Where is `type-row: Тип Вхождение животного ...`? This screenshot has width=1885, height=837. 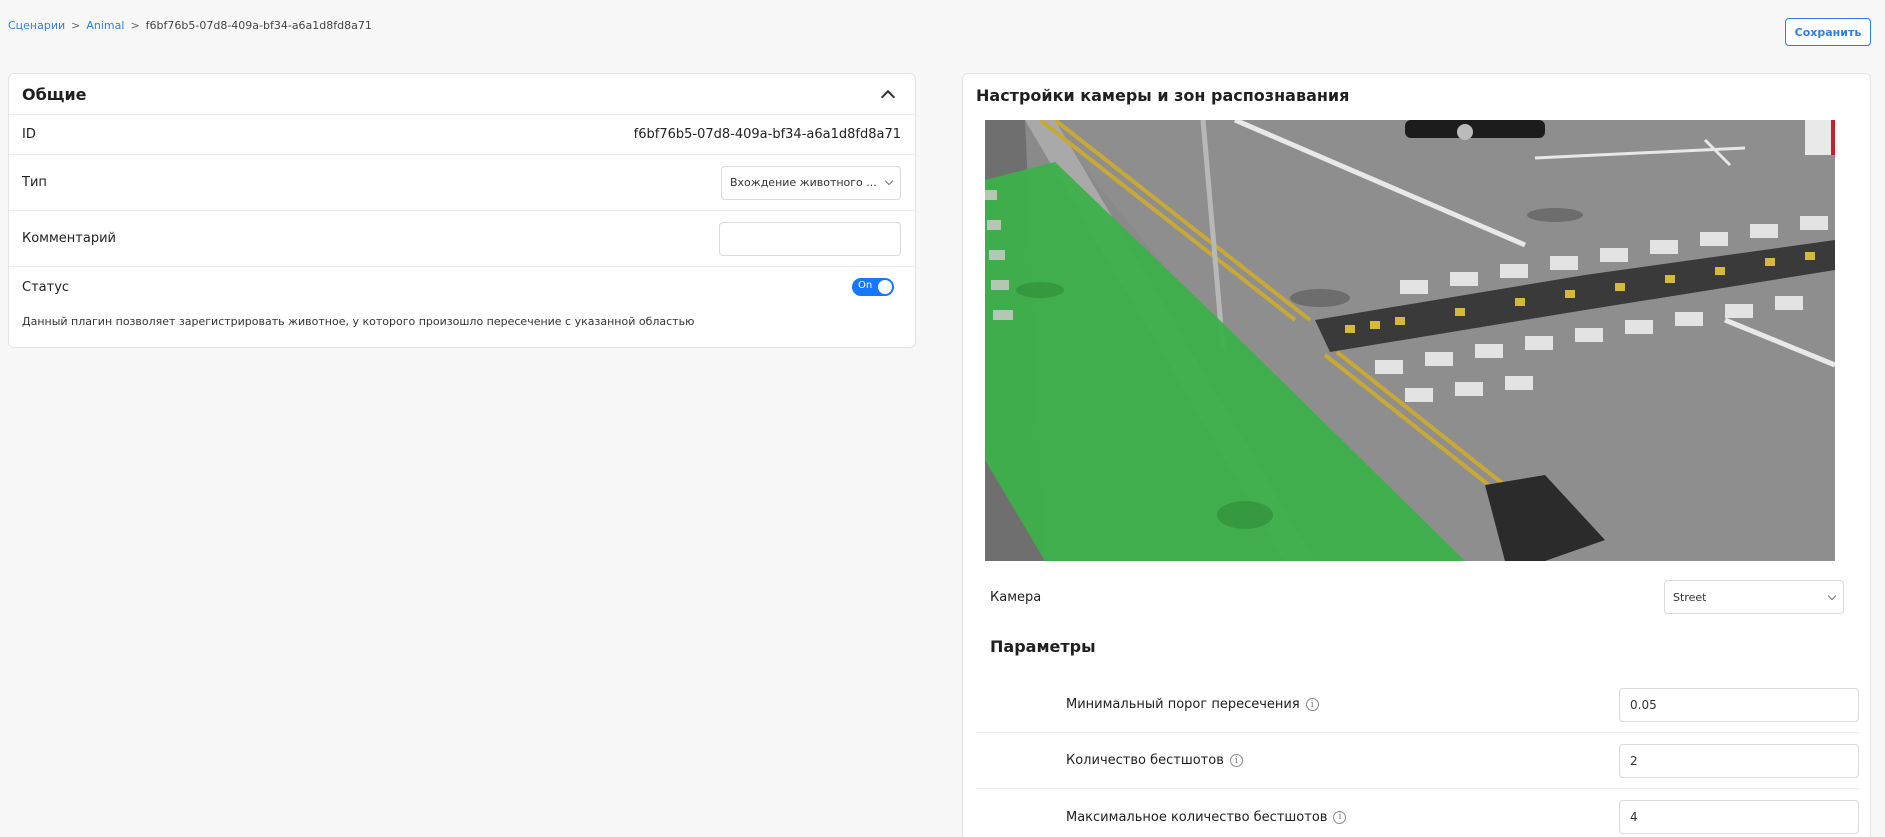 type-row: Тип Вхождение животного ... is located at coordinates (462, 183).